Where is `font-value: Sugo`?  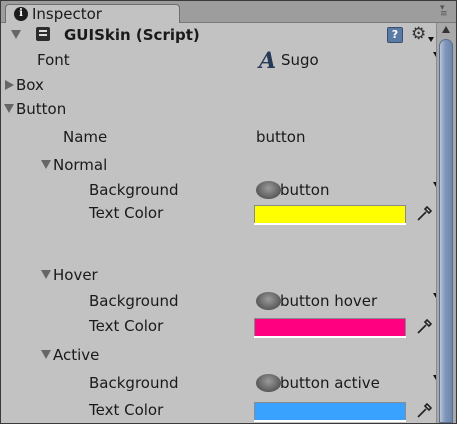 font-value: Sugo is located at coordinates (300, 60).